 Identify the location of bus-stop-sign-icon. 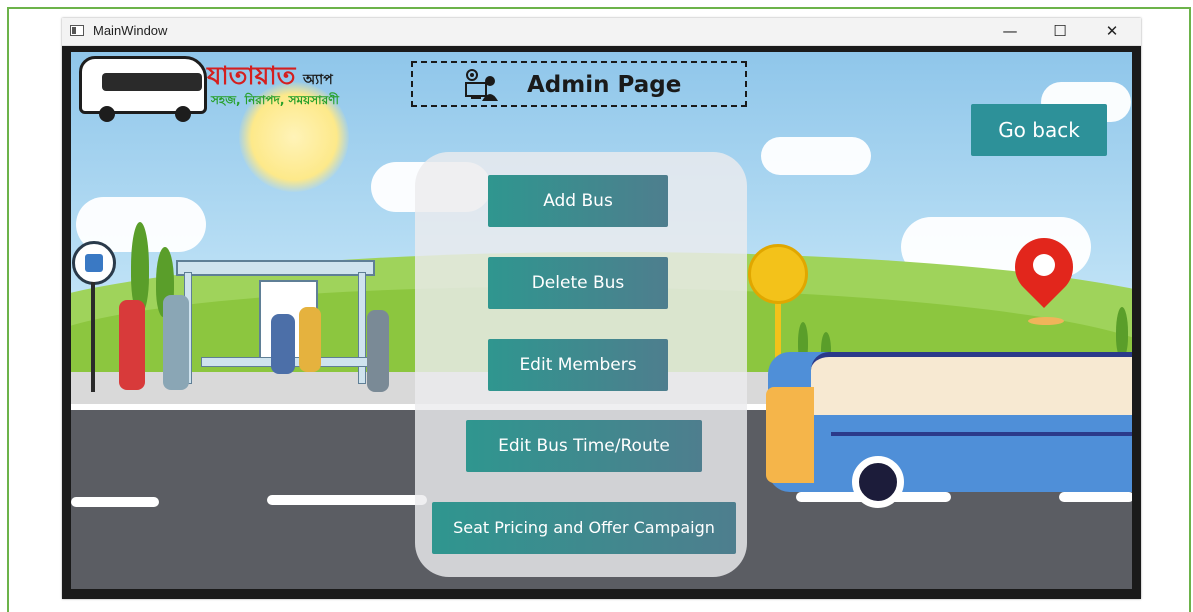
(778, 274).